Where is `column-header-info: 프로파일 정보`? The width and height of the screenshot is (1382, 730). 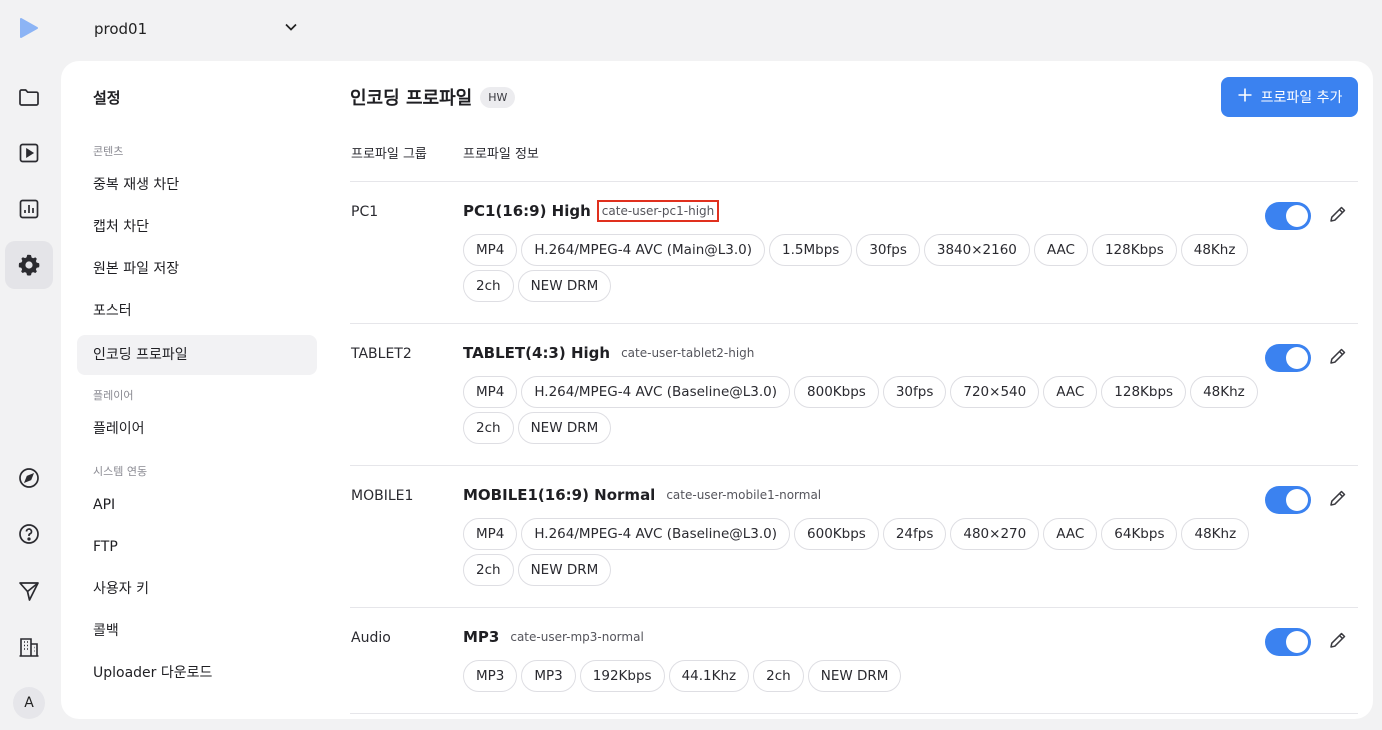 column-header-info: 프로파일 정보 is located at coordinates (501, 154).